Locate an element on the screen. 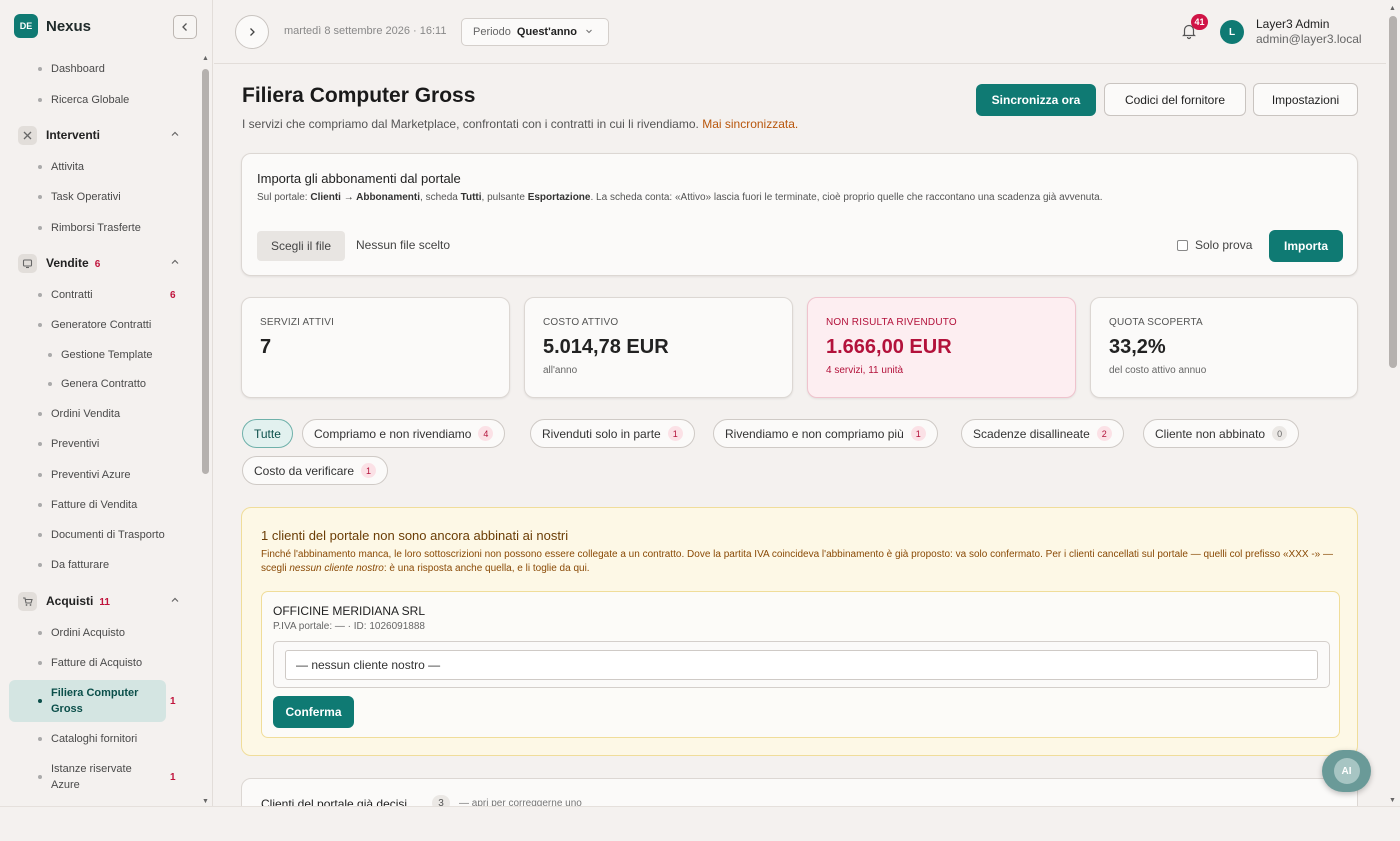 This screenshot has width=1400, height=841. sidebar-section-acquisti: Acquisti 11 is located at coordinates (99, 601).